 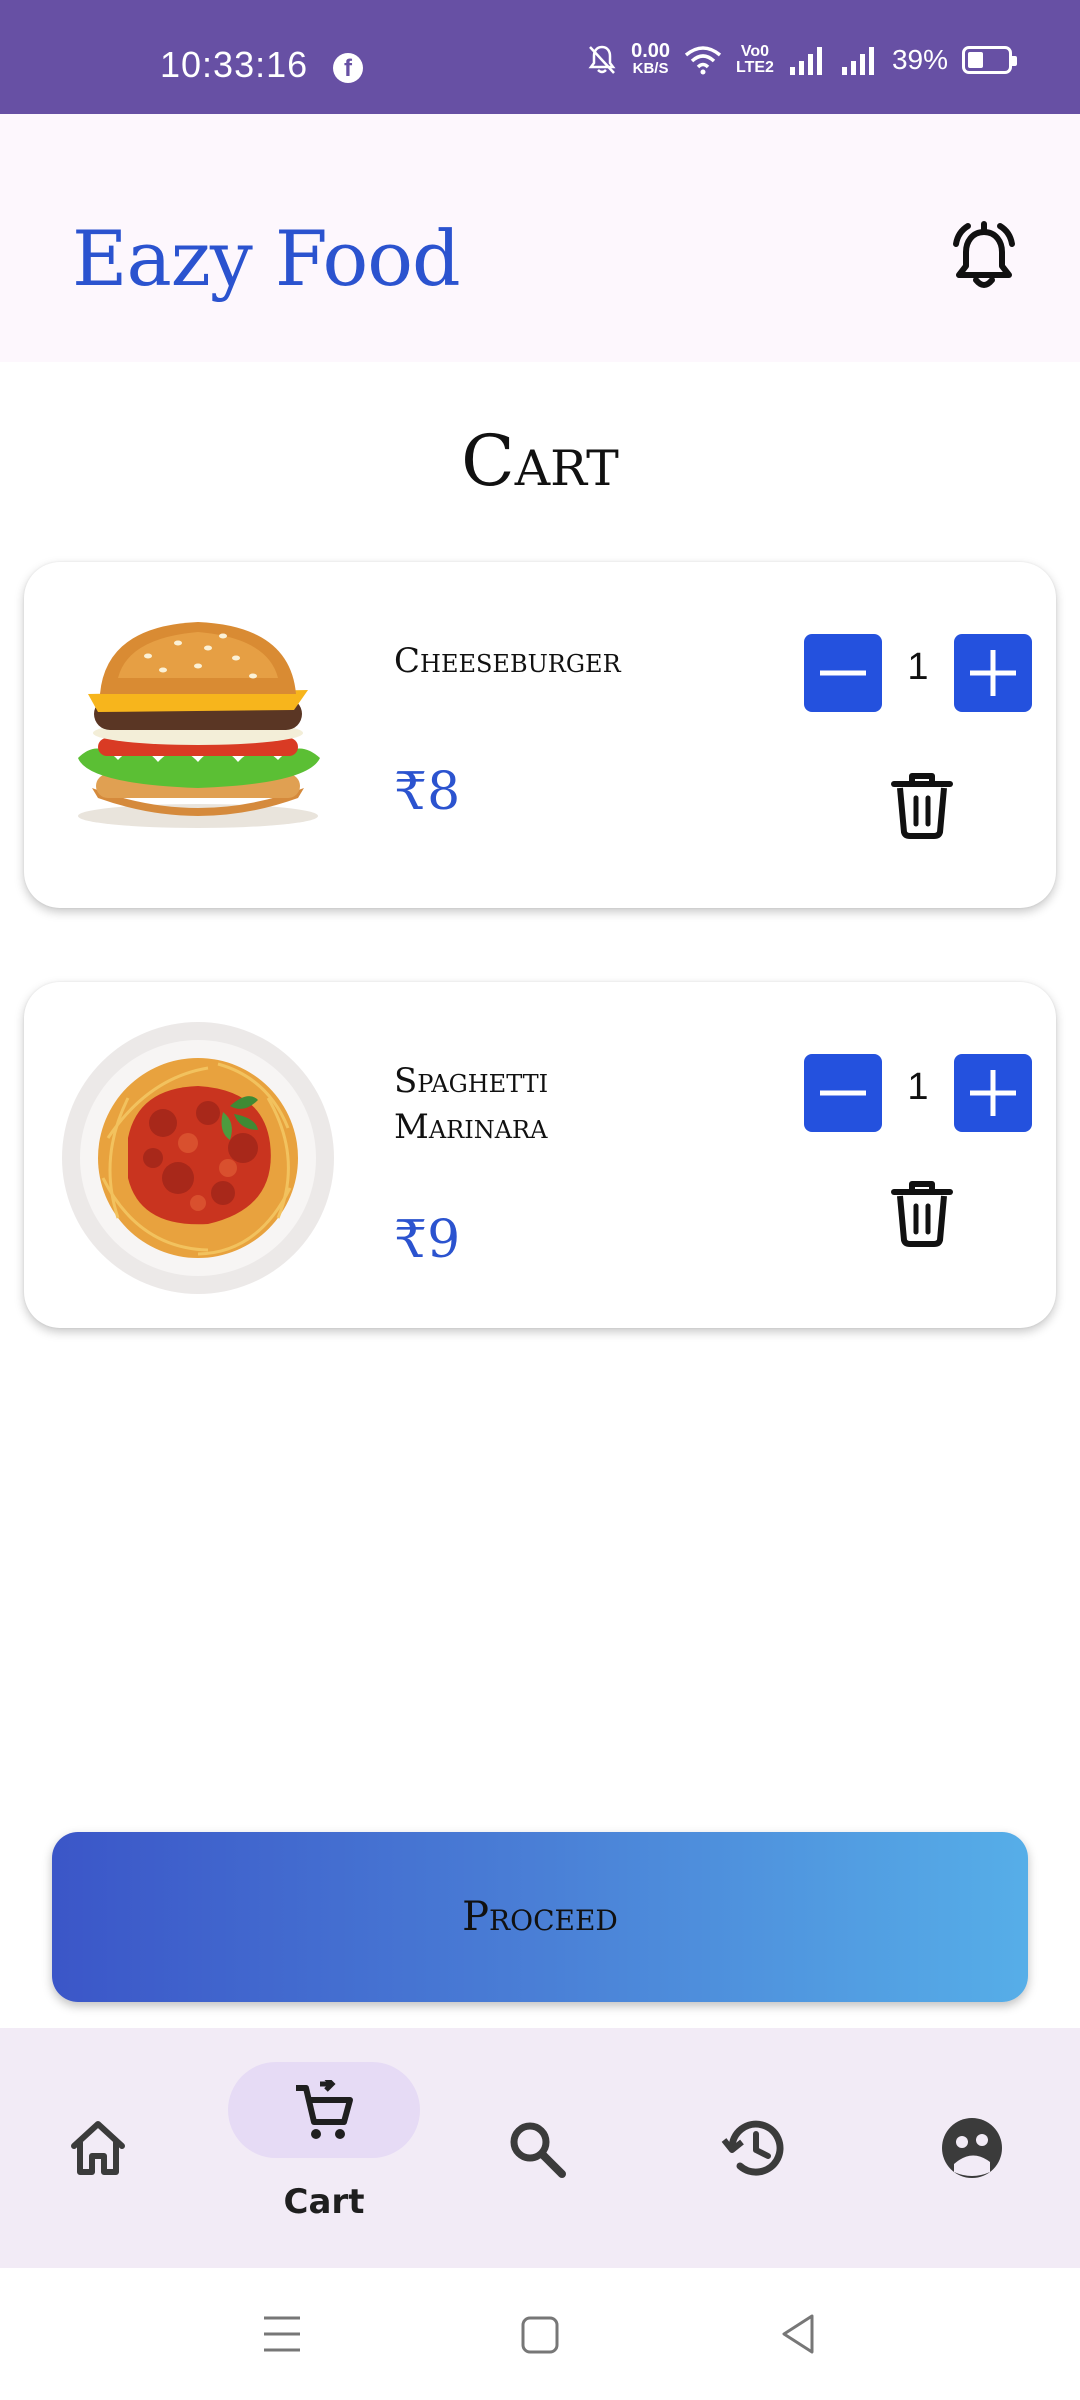 I want to click on net-speed-value: 0.00, so click(x=651, y=51).